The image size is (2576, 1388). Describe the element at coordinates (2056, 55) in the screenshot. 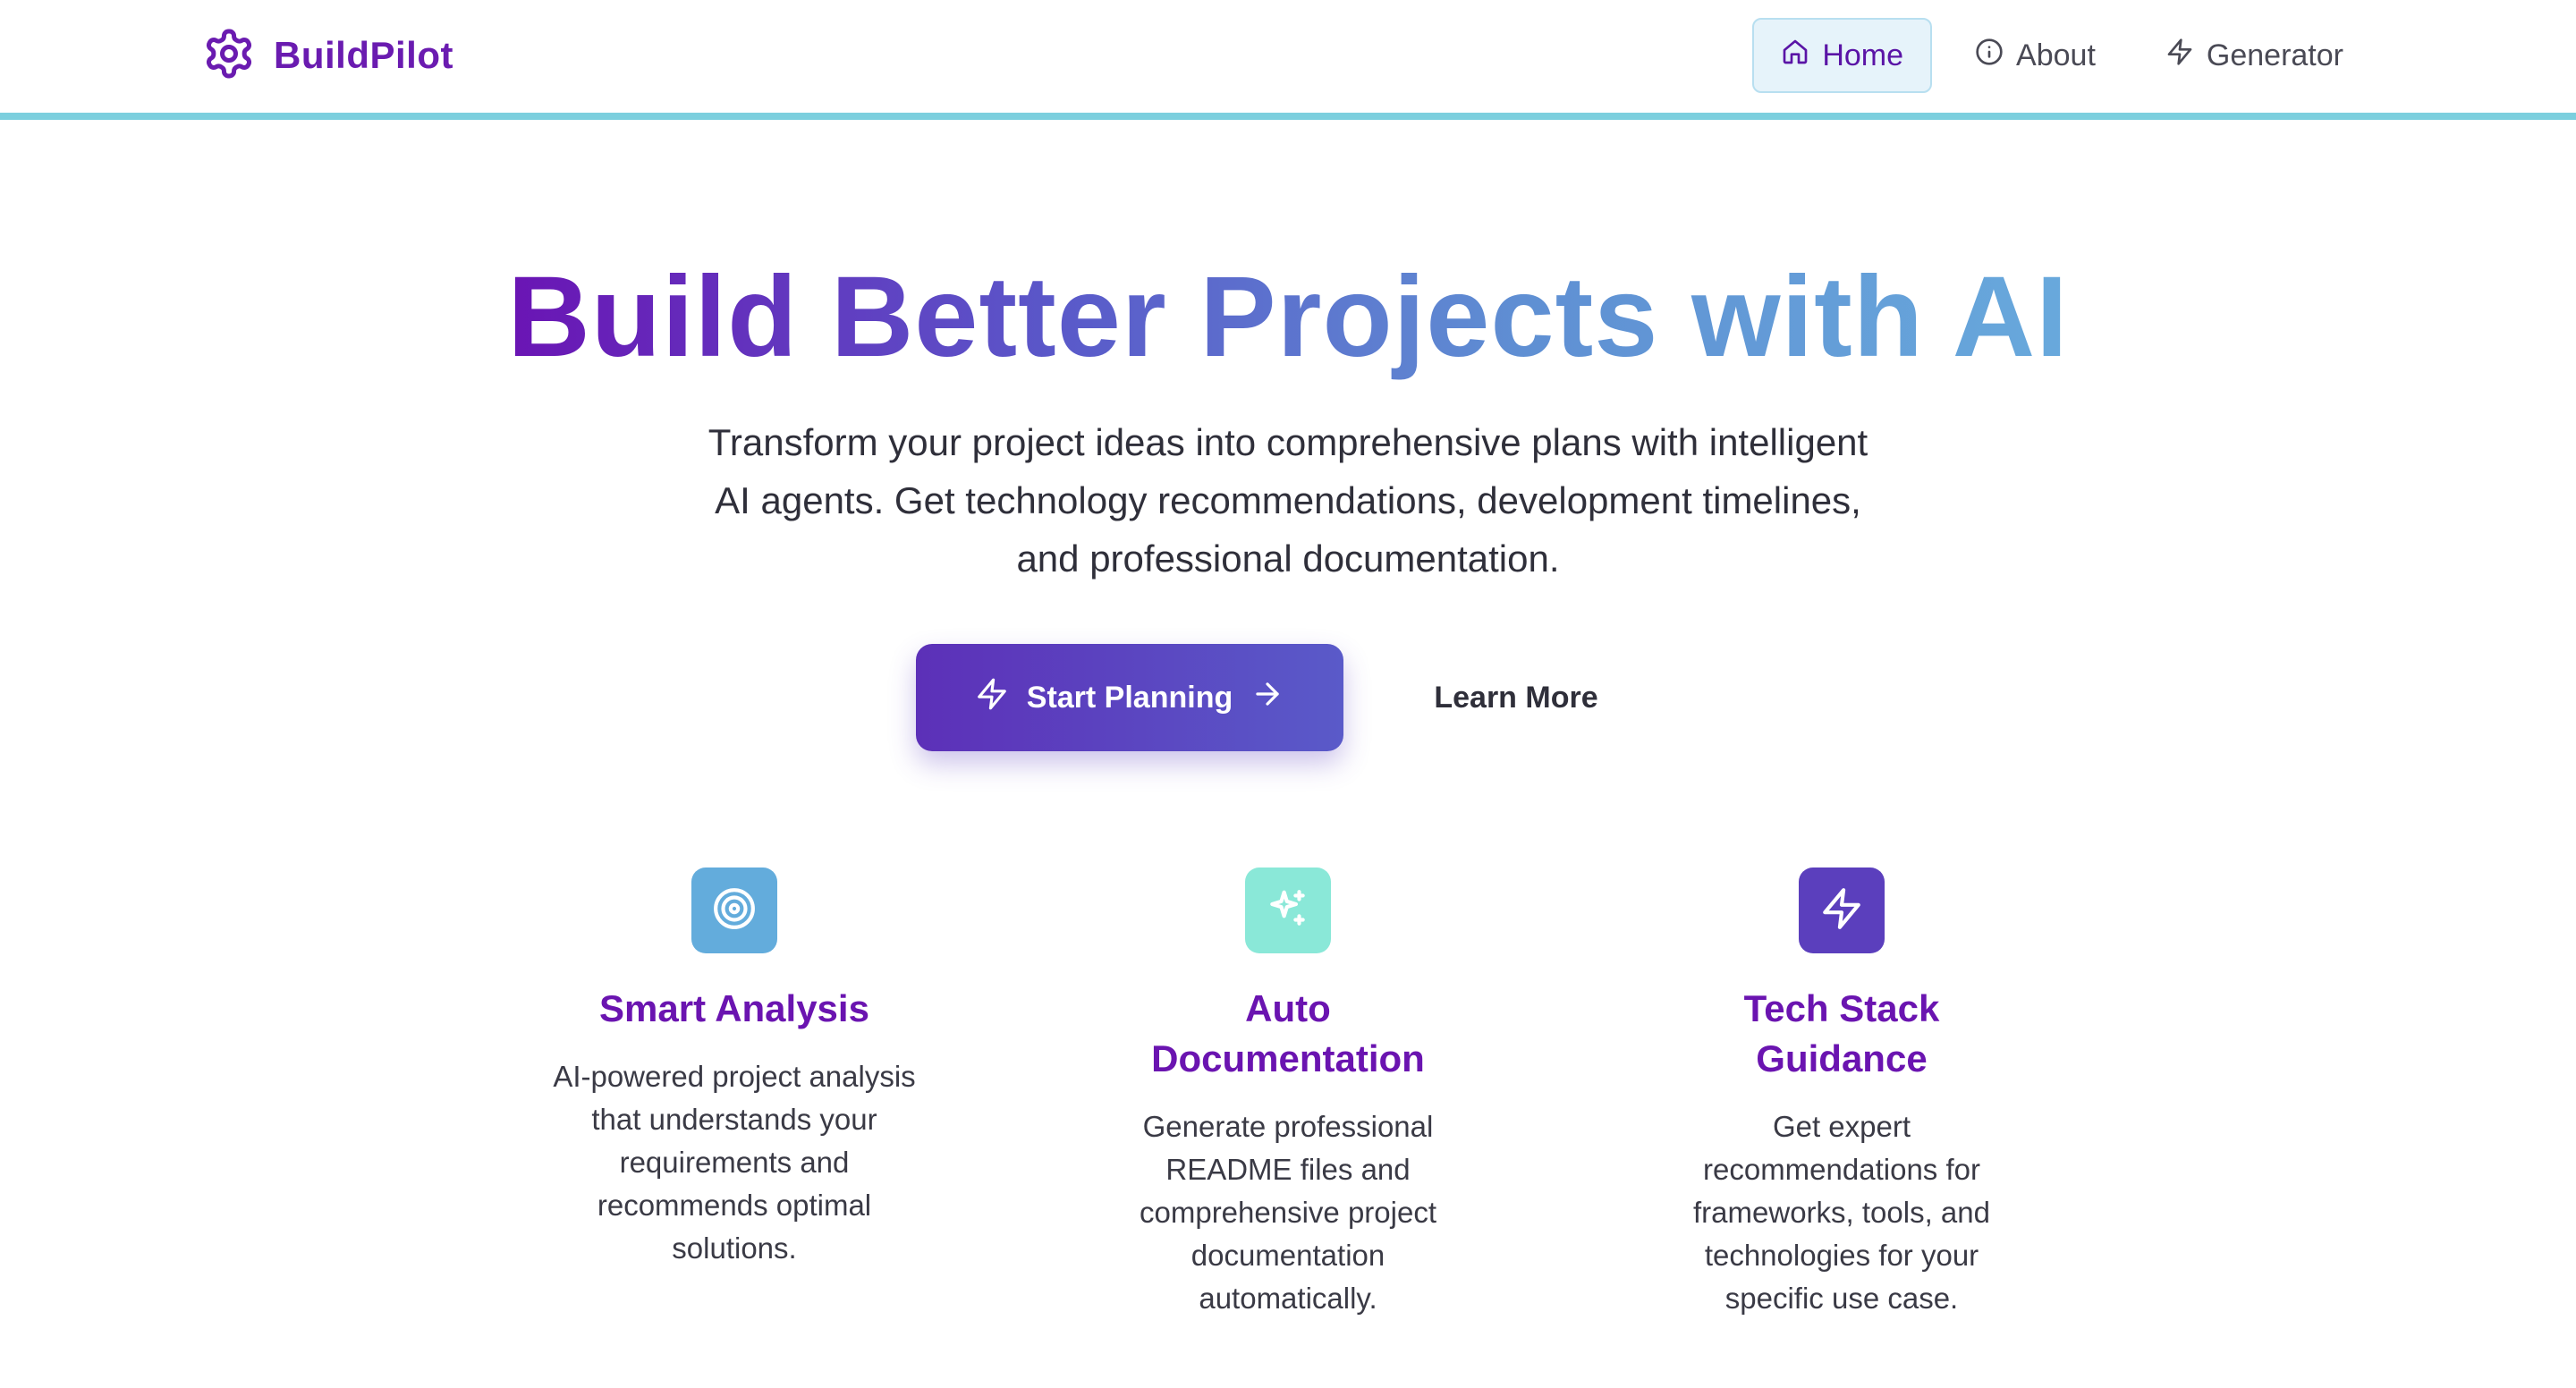

I see `nav-item-label: About` at that location.